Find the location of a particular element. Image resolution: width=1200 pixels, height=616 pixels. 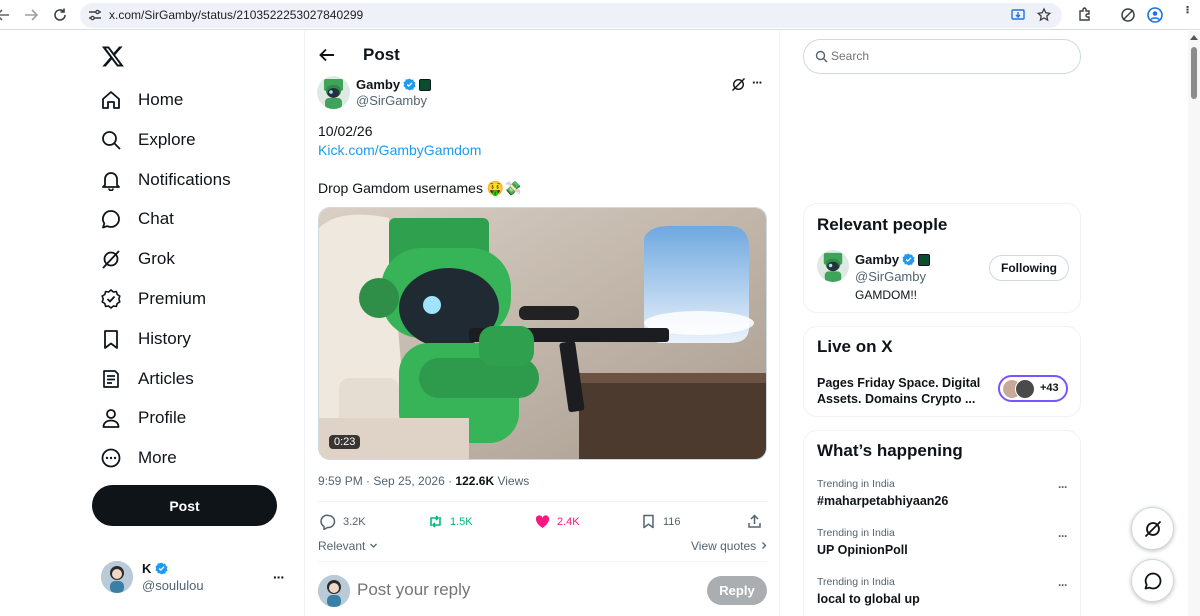

live-listeners-pill: +43 is located at coordinates (1033, 388).